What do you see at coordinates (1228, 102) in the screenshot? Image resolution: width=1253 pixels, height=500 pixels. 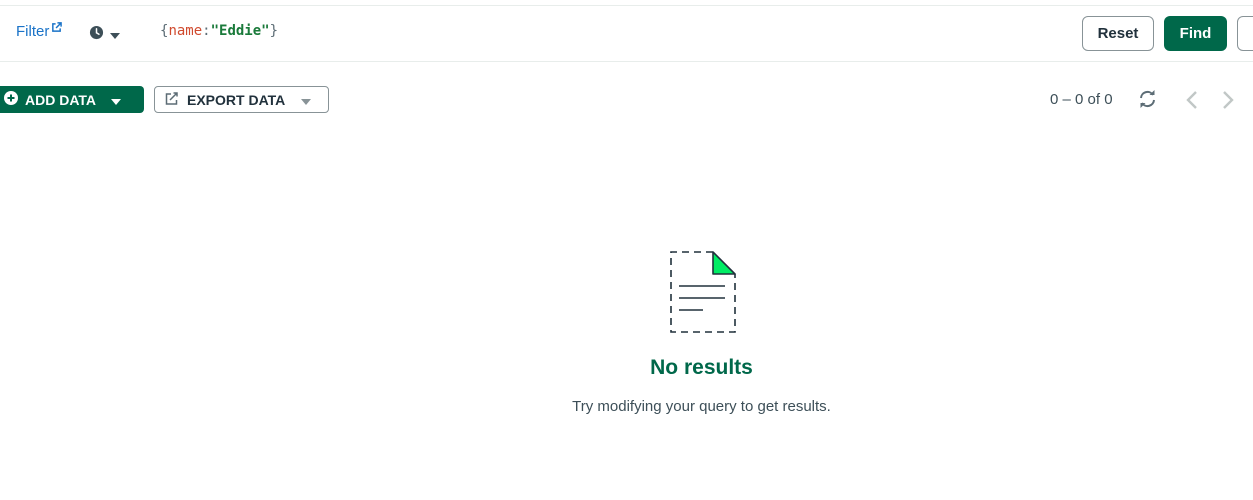 I see `chevron-right-icon` at bounding box center [1228, 102].